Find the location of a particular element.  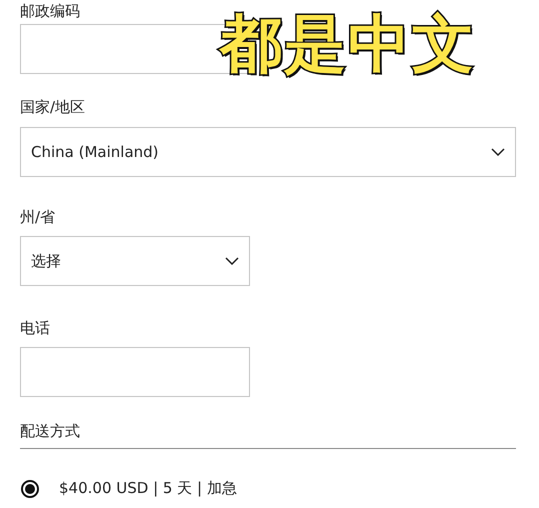

country-select: China (Mainland) is located at coordinates (268, 152).